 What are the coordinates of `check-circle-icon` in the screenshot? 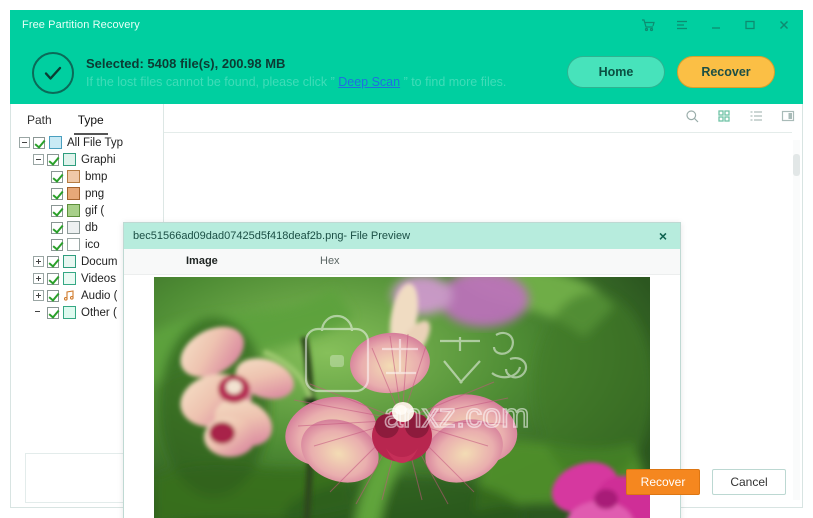 It's located at (53, 73).